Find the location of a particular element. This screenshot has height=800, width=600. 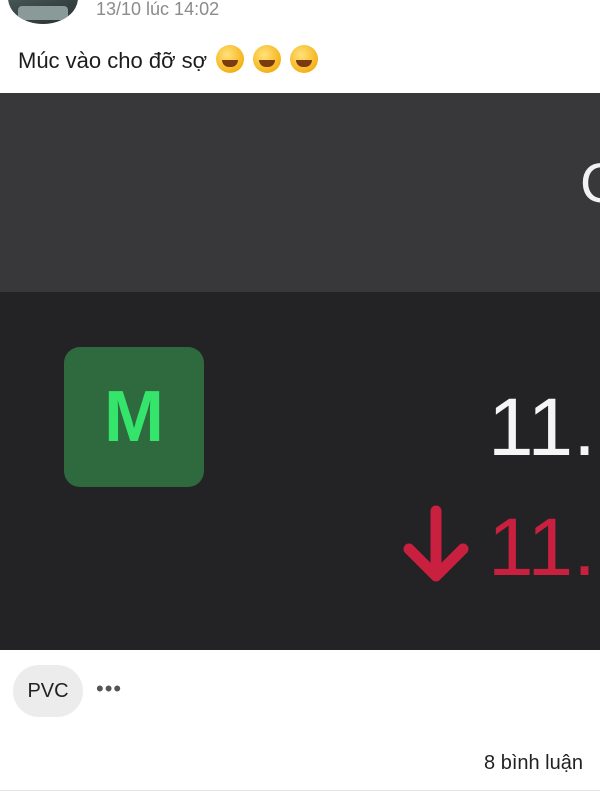

divider is located at coordinates (300, 790).